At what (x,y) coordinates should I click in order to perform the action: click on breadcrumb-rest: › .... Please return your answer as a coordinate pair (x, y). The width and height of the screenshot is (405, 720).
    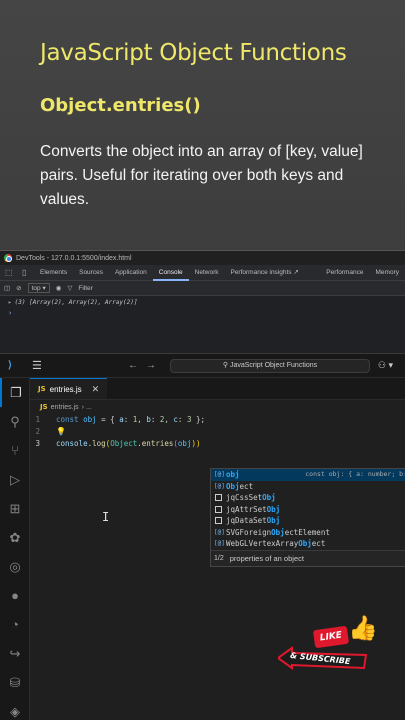
    Looking at the image, I should click on (87, 407).